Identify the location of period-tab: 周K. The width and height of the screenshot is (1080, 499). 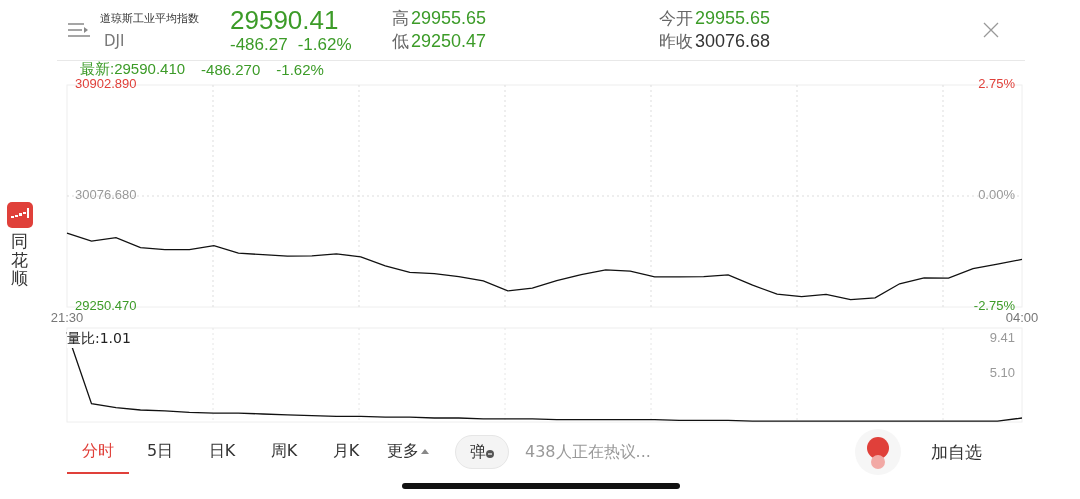
(284, 452).